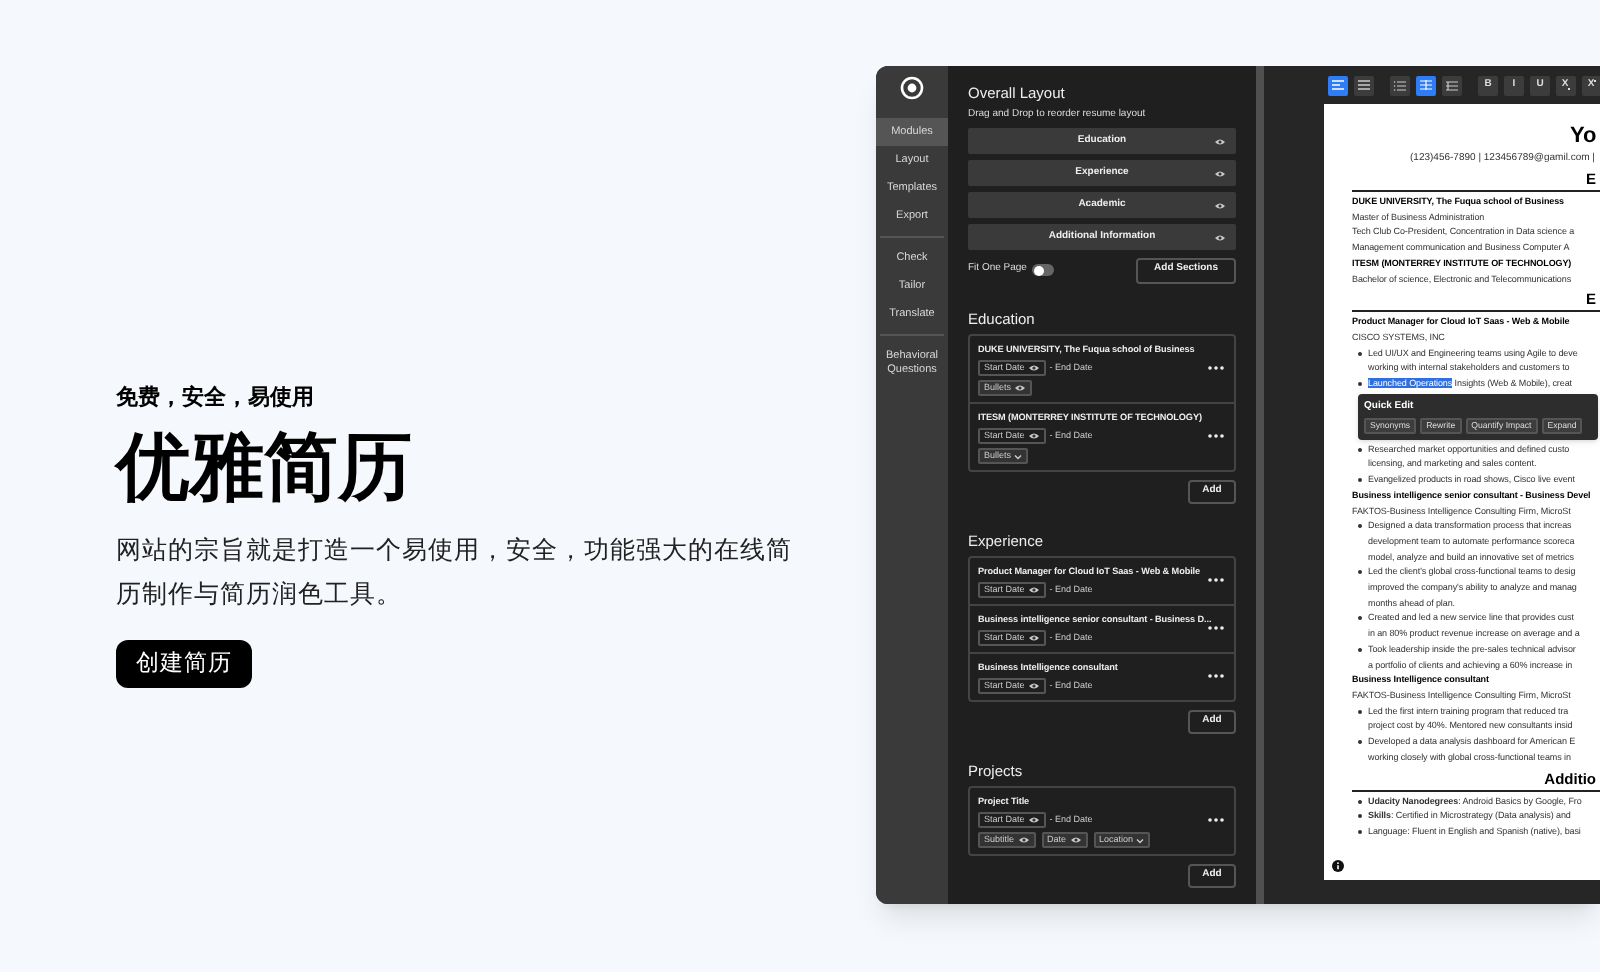  What do you see at coordinates (1338, 866) in the screenshot?
I see `info-icon` at bounding box center [1338, 866].